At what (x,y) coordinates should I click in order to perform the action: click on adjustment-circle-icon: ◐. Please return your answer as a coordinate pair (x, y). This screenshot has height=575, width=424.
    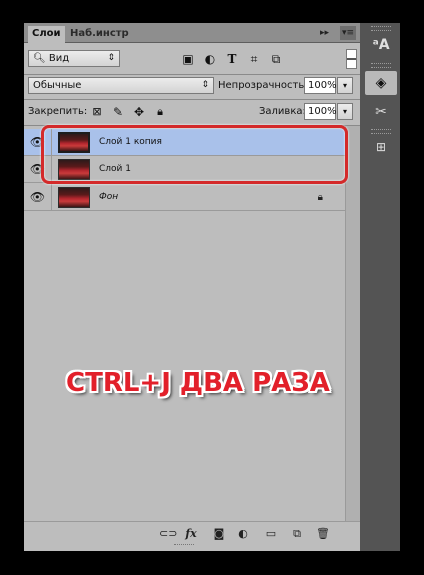
    Looking at the image, I should click on (210, 59).